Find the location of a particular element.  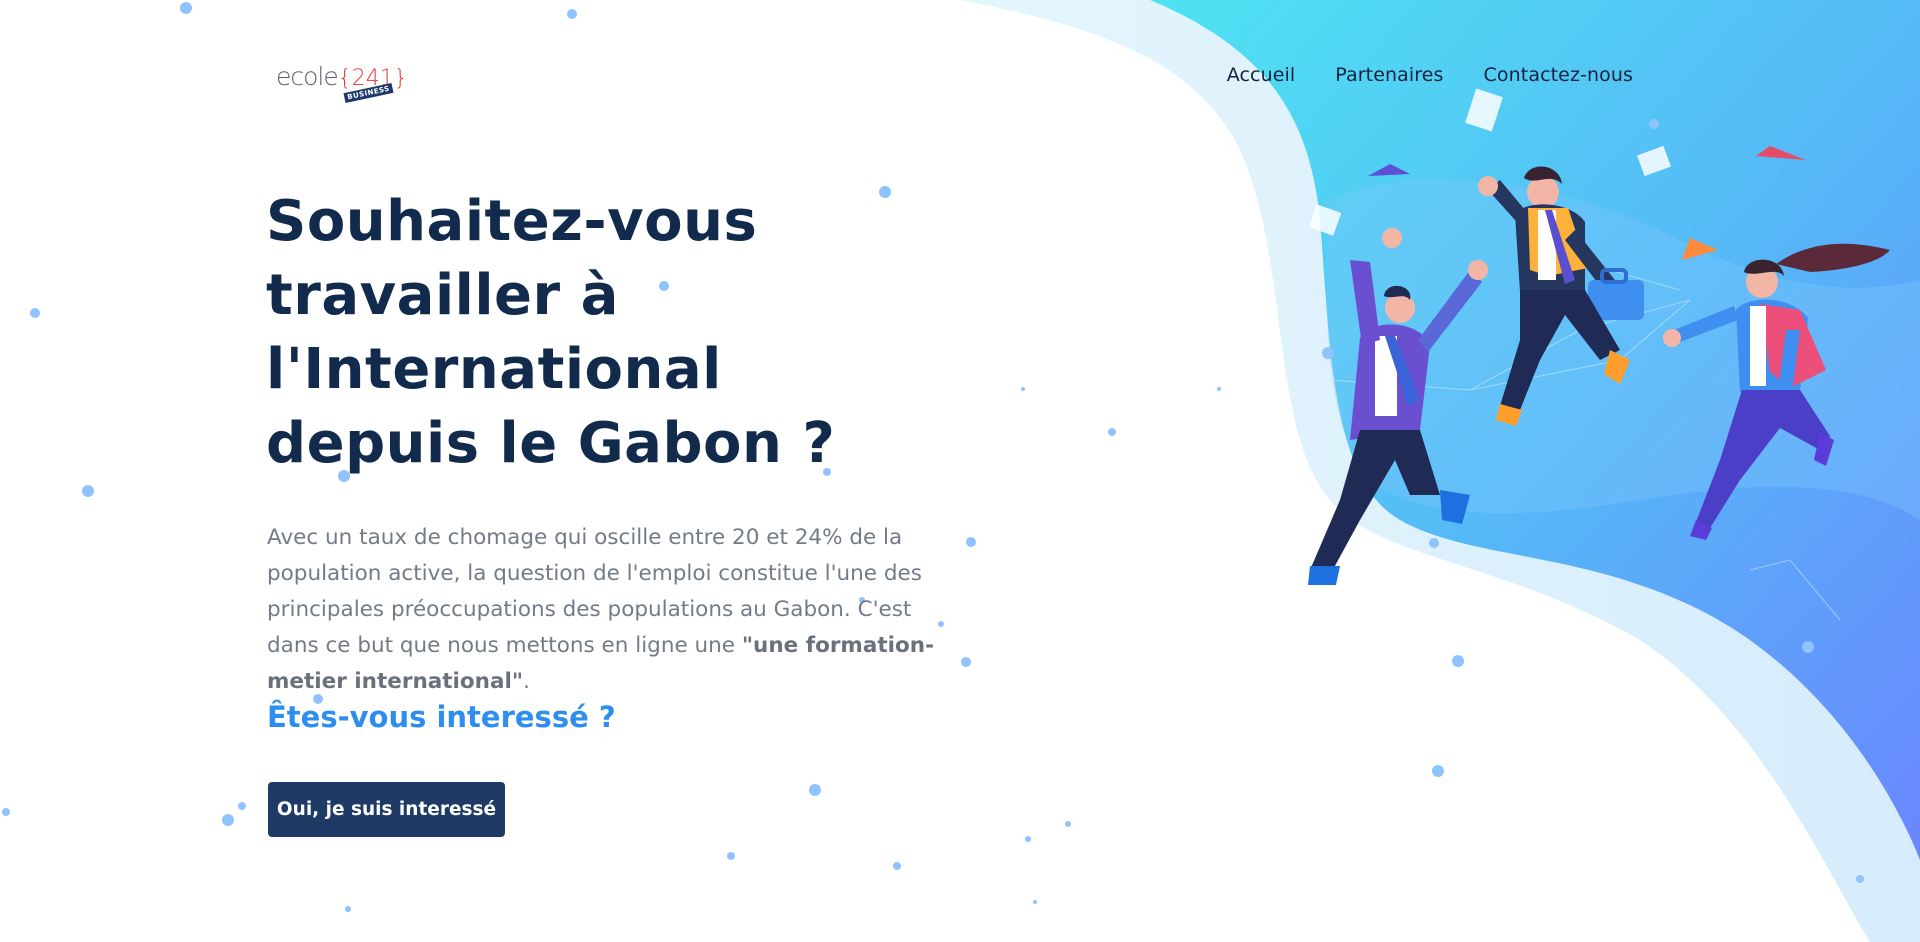

logo: ecole {241} BUSINESS is located at coordinates (342, 82).